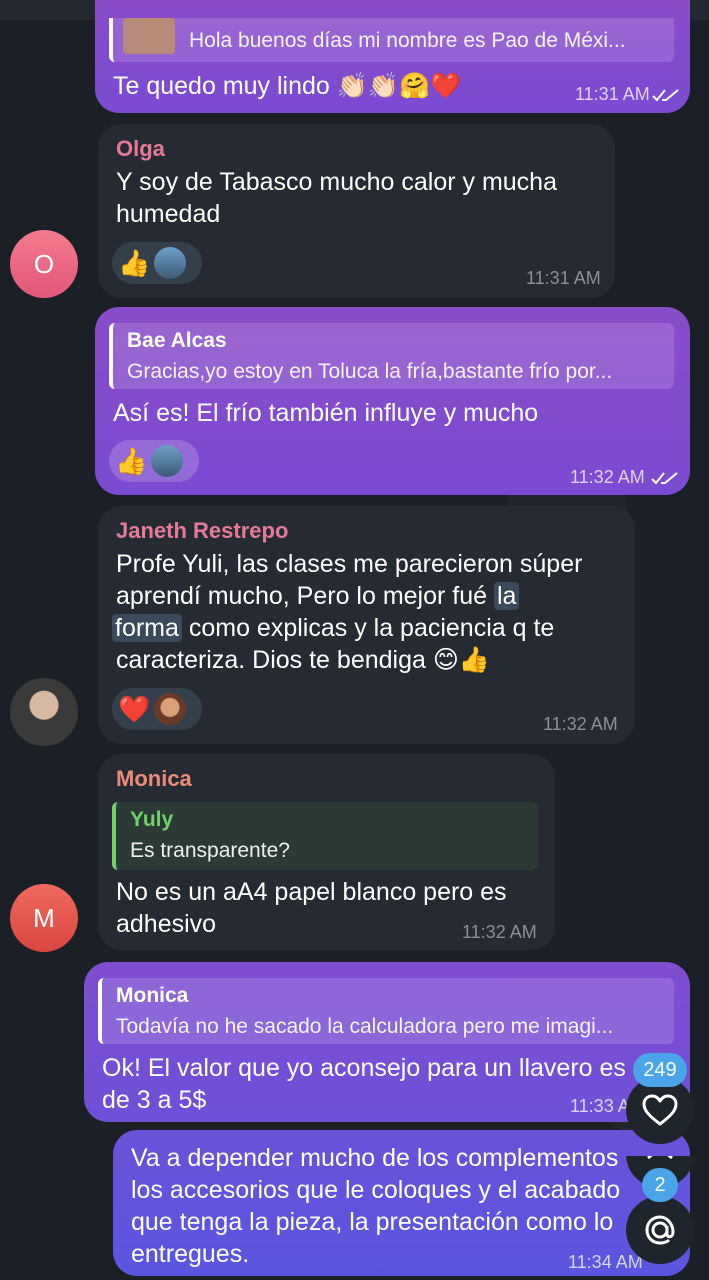  What do you see at coordinates (305, 596) in the screenshot?
I see `text-segment: aprendí mucho, Pero lo mejor fué` at bounding box center [305, 596].